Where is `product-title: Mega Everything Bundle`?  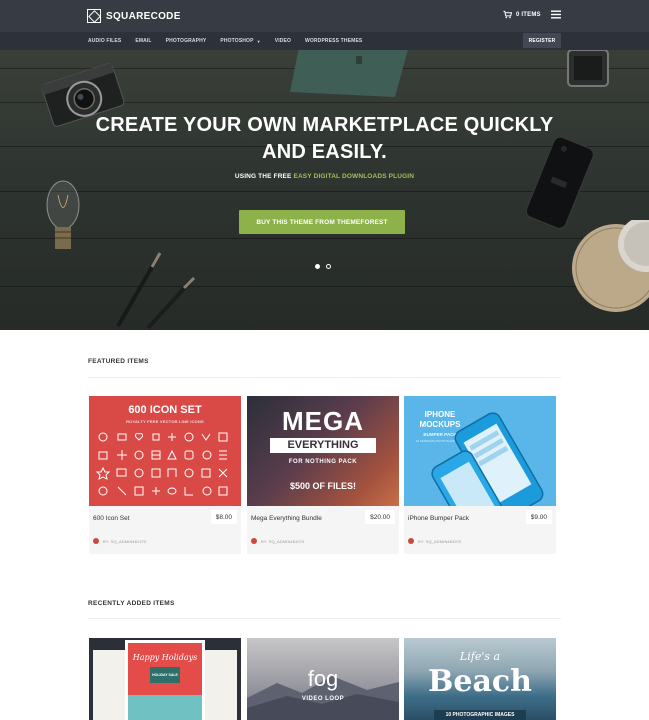
product-title: Mega Everything Bundle is located at coordinates (286, 518).